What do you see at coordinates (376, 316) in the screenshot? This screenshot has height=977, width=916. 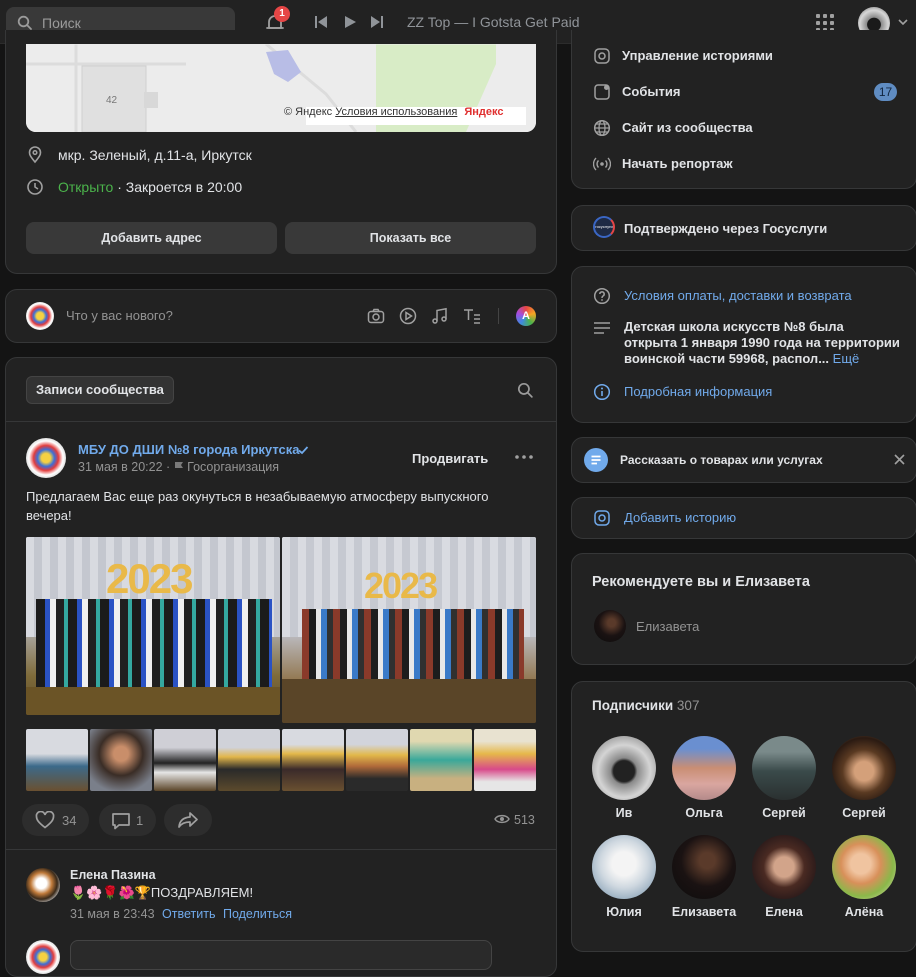 I see `camera-icon` at bounding box center [376, 316].